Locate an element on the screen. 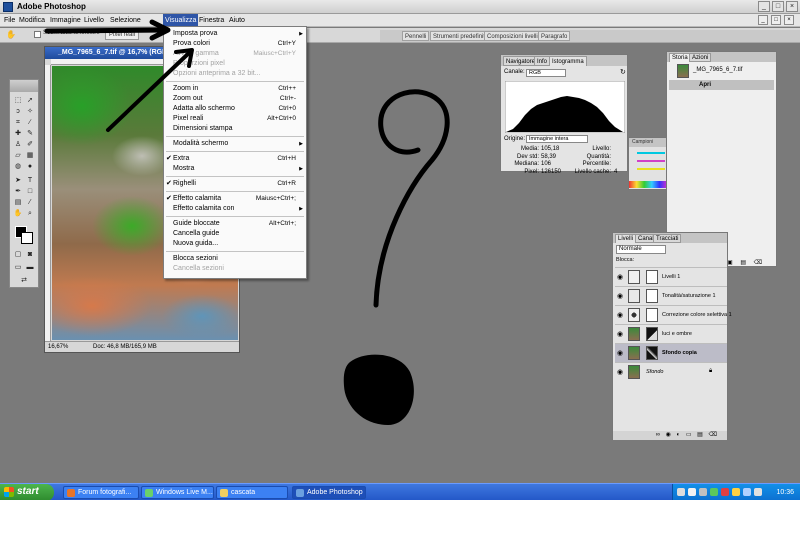  layer-row: ◉ Sfondo 🔒︎ is located at coordinates (671, 371).